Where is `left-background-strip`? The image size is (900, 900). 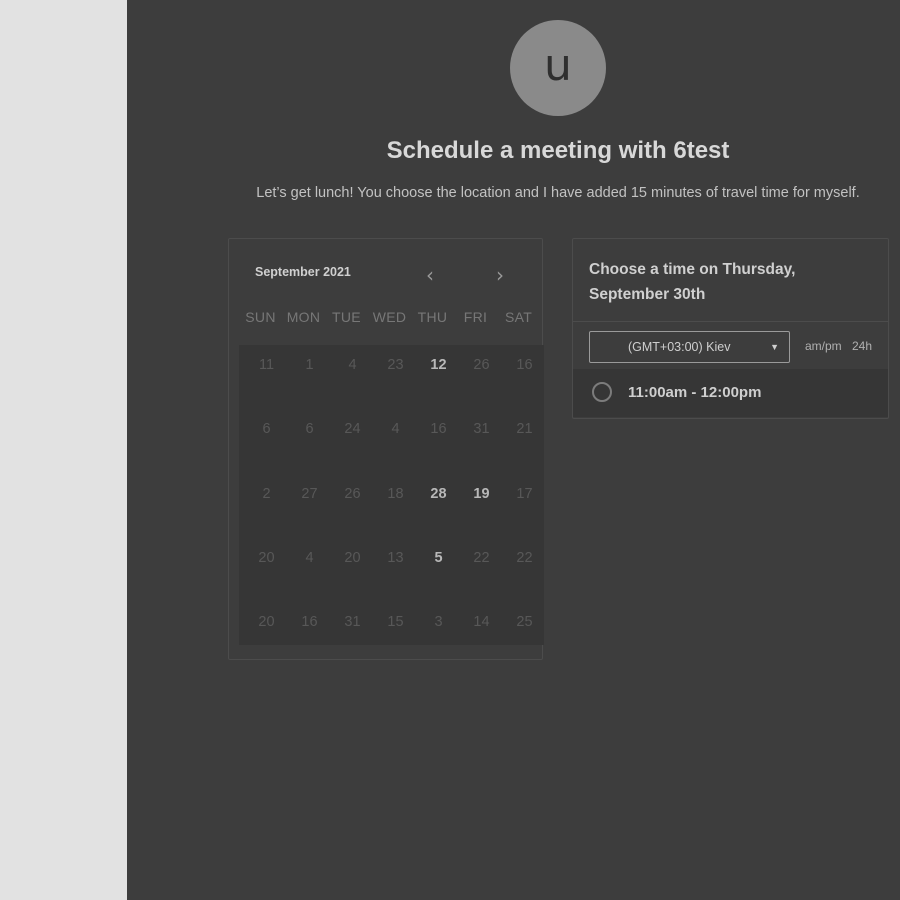
left-background-strip is located at coordinates (63, 450).